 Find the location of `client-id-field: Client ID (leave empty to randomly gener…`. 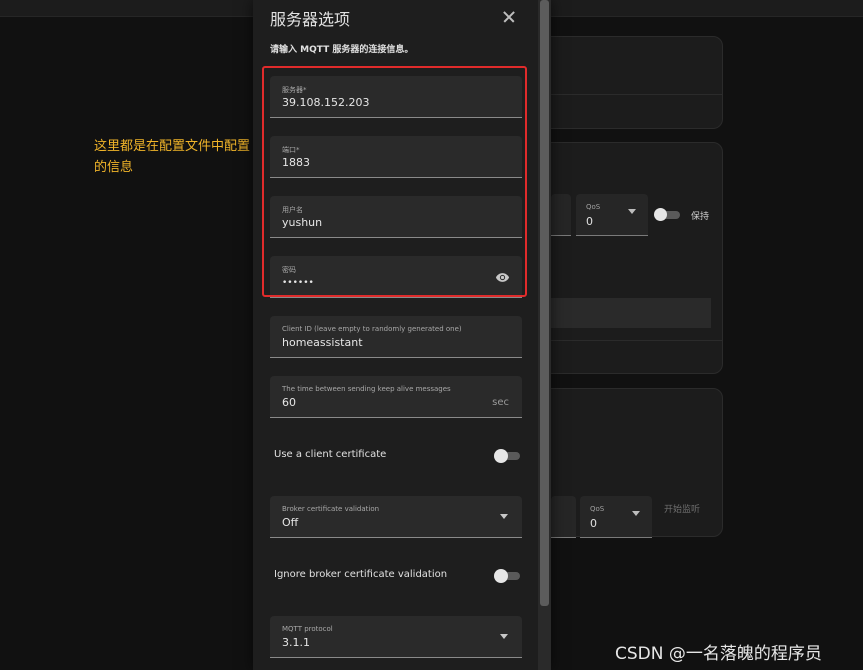

client-id-field: Client ID (leave empty to randomly gener… is located at coordinates (396, 337).